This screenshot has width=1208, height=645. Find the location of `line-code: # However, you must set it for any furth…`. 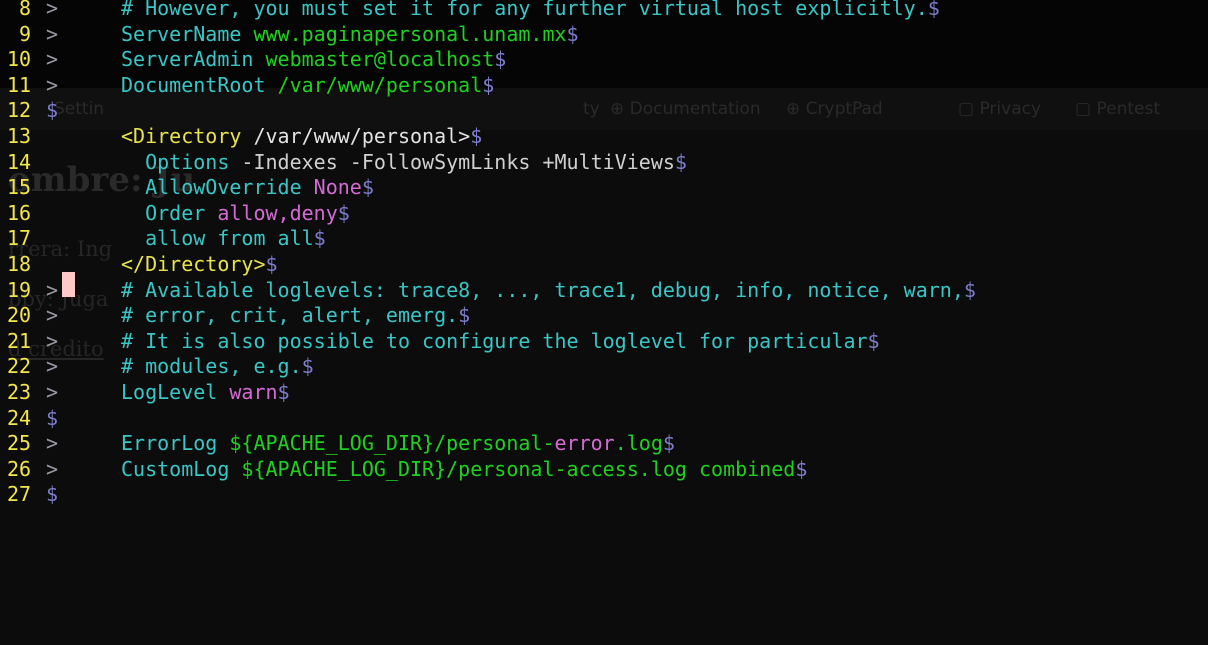

line-code: # However, you must set it for any furth… is located at coordinates (530, 10).